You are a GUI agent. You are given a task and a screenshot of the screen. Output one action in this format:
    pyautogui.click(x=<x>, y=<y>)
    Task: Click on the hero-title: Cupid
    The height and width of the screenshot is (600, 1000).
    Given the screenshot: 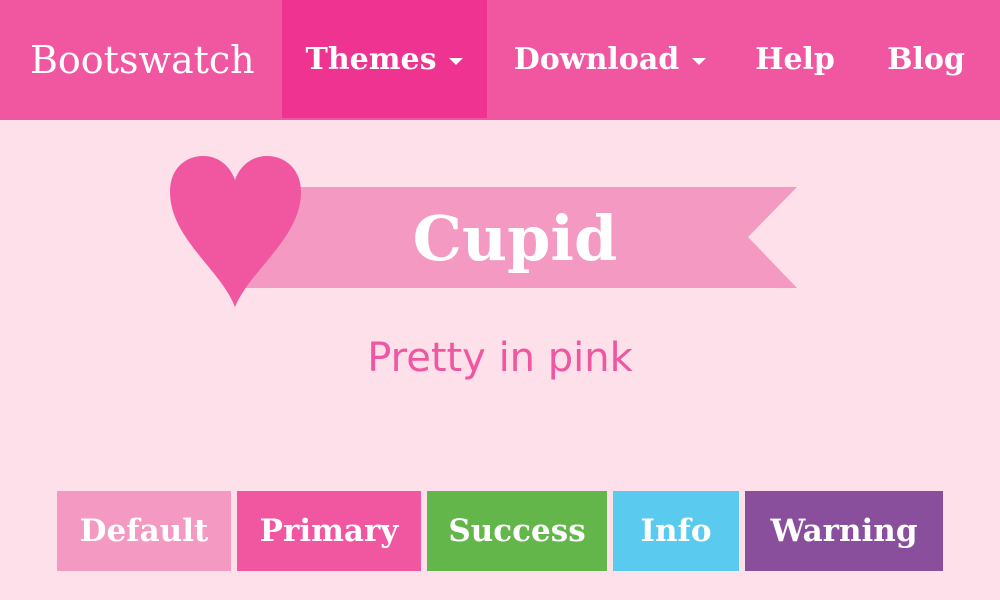 What is the action you would take?
    pyautogui.click(x=515, y=238)
    